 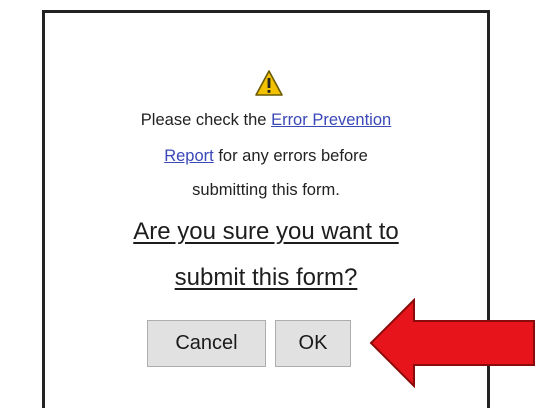 I want to click on error-prevention-report-link: Error Prevention, so click(x=331, y=120).